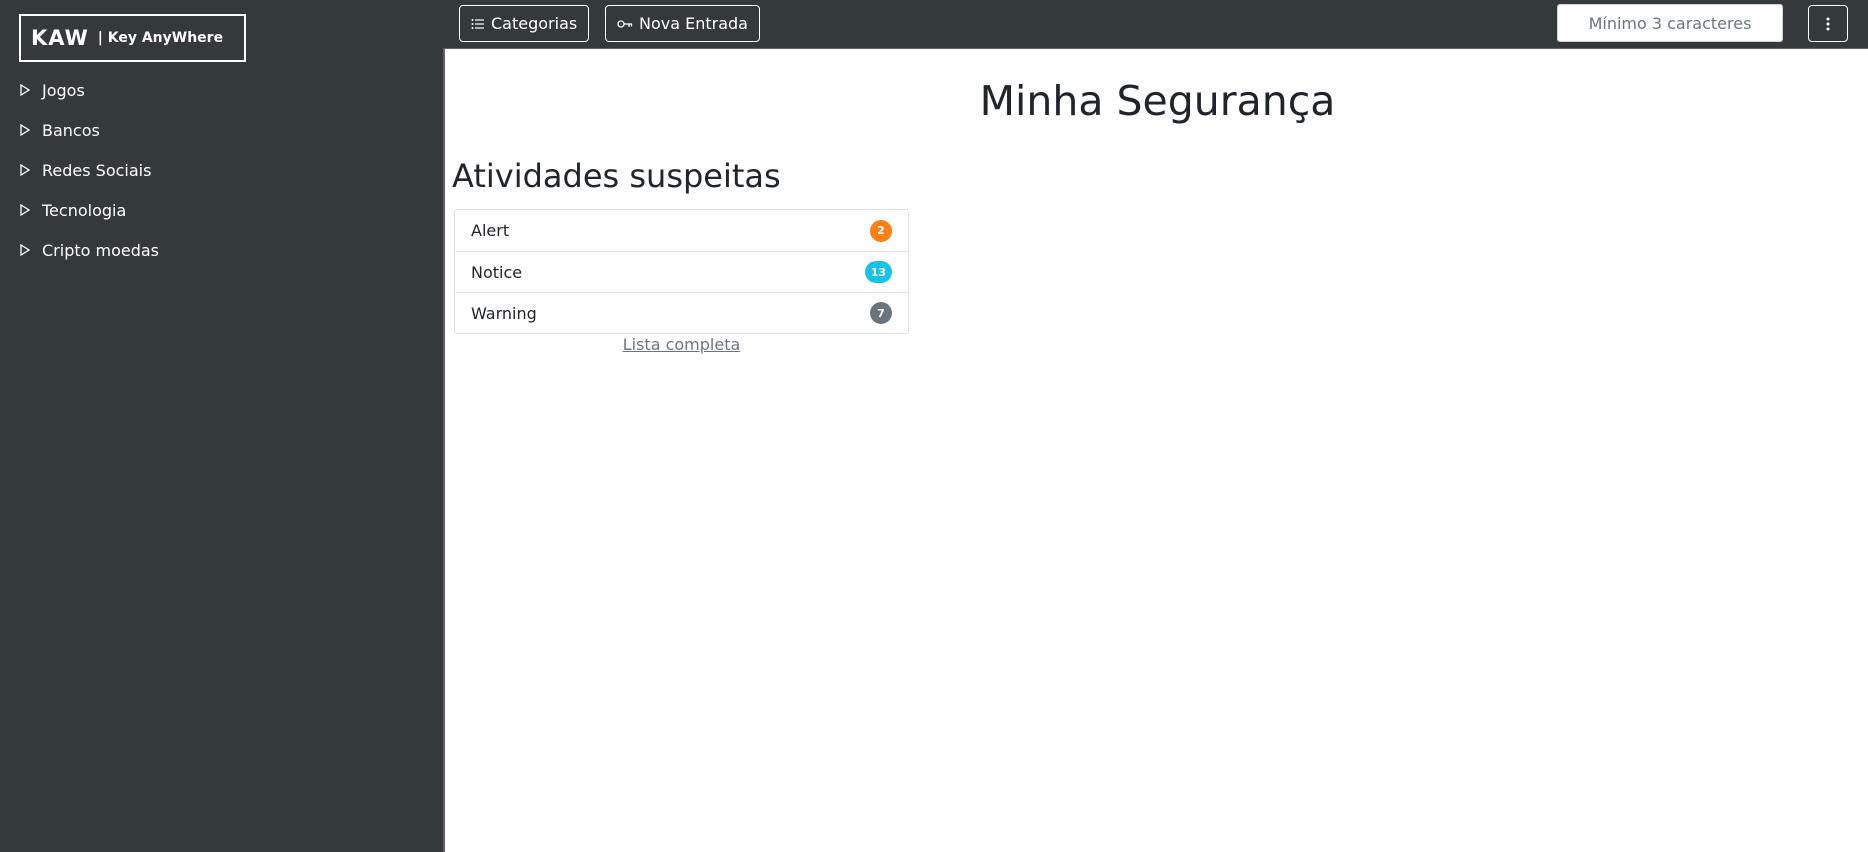 The image size is (1868, 852). I want to click on sidebar-item-jogos: Jogos, so click(221, 90).